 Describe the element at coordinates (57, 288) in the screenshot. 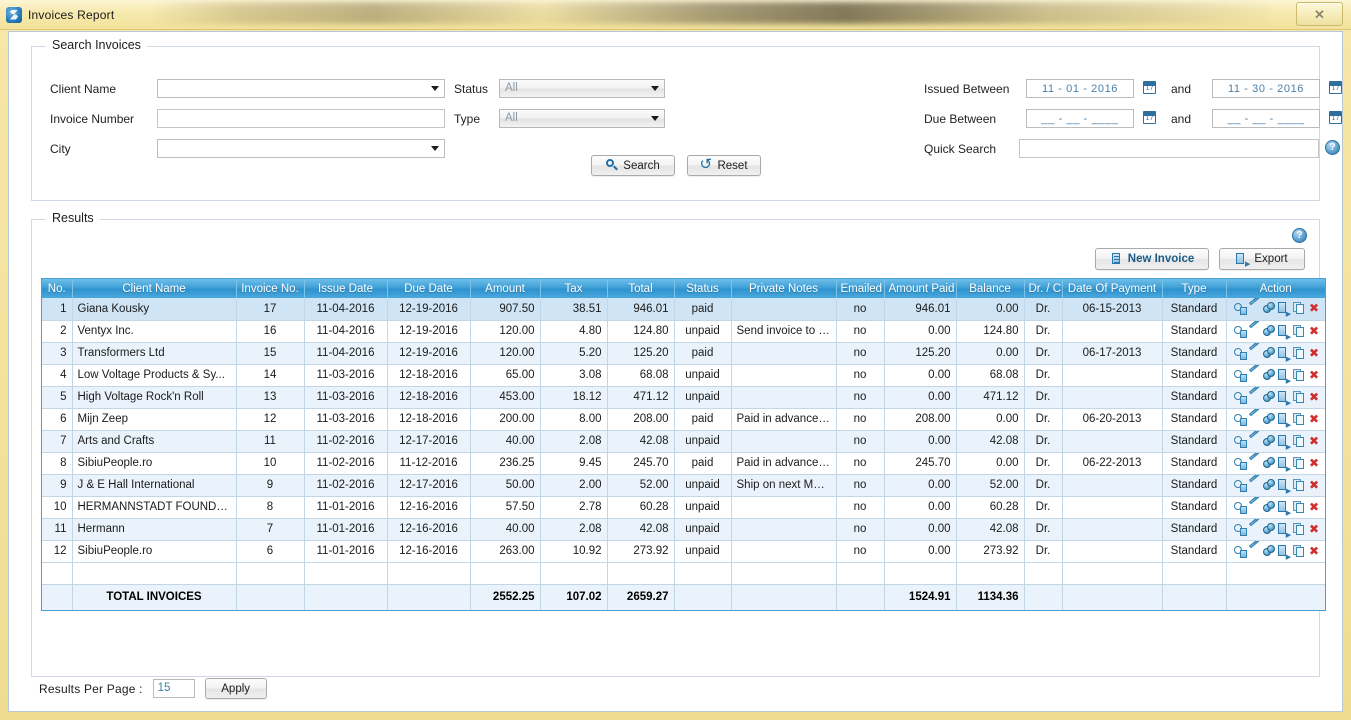

I see `column-header-no: No.` at that location.